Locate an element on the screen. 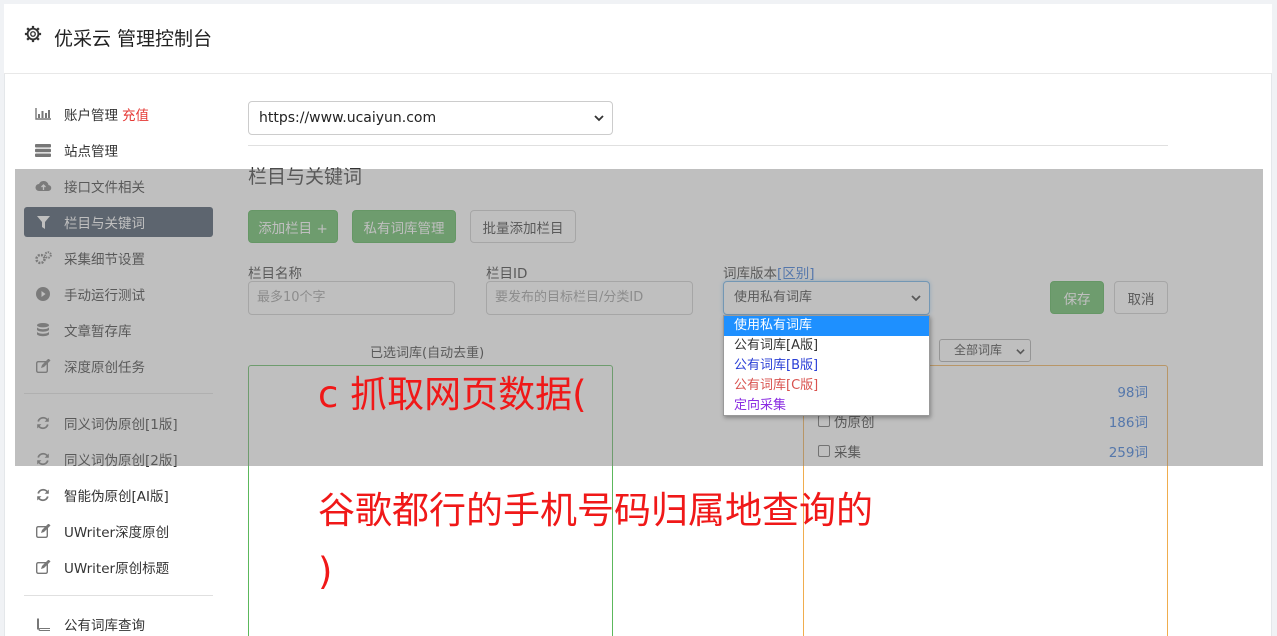  sidebar-item-label: 账户管理 is located at coordinates (91, 116).